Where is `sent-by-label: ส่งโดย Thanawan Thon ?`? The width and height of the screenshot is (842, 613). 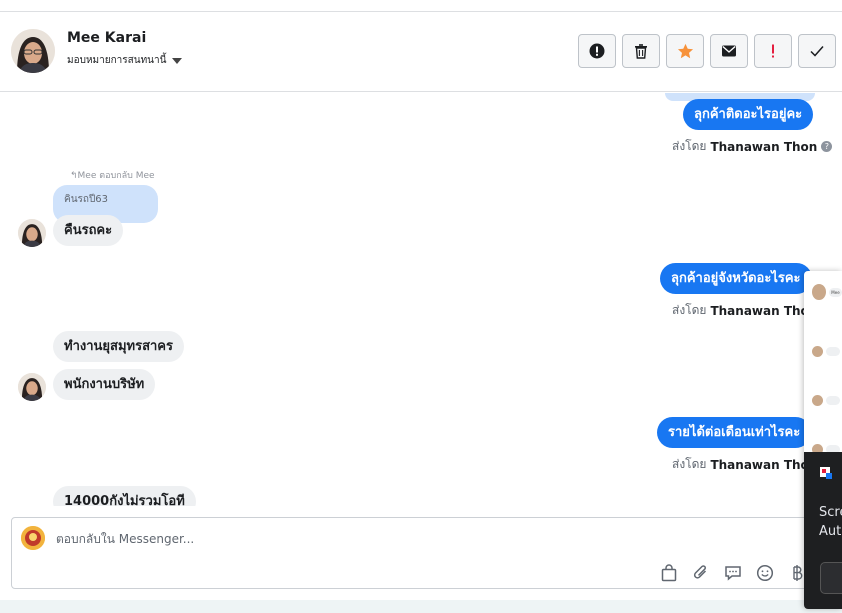 sent-by-label: ส่งโดย Thanawan Thon ? is located at coordinates (752, 146).